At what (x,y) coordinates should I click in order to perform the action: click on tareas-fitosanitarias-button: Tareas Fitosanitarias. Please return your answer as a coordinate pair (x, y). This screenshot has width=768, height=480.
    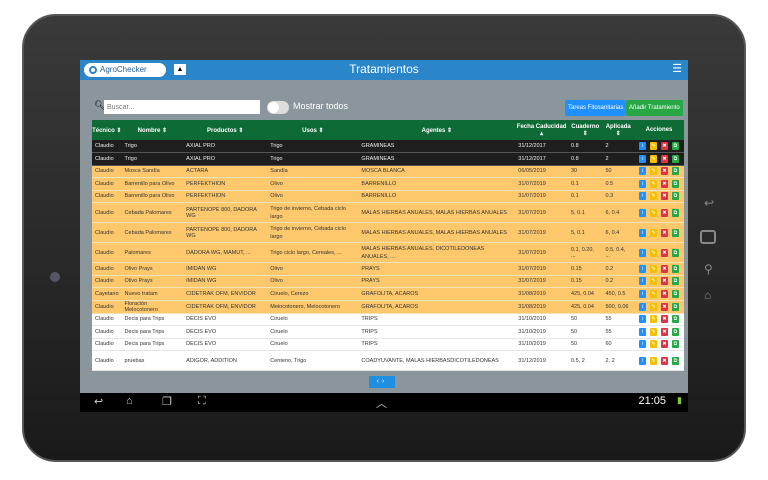
    Looking at the image, I should click on (596, 108).